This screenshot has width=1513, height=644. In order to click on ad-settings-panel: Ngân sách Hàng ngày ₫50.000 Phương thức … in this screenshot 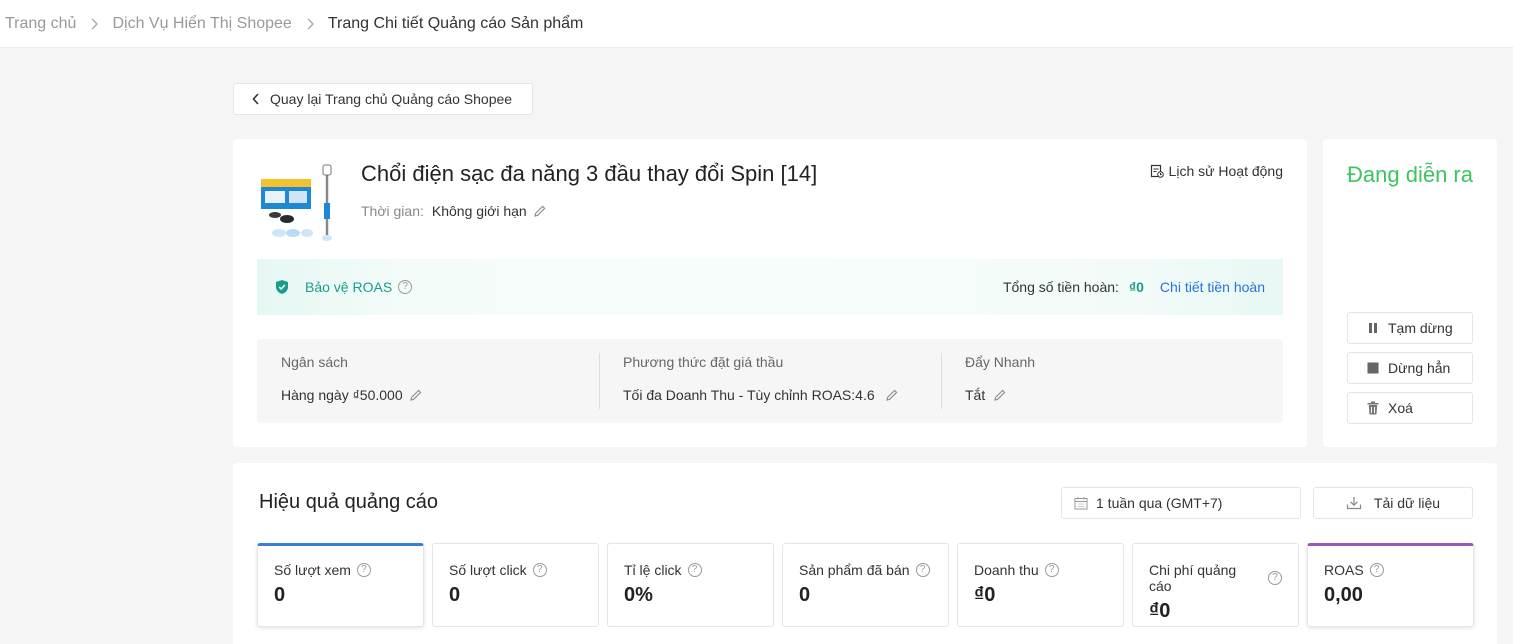, I will do `click(770, 381)`.